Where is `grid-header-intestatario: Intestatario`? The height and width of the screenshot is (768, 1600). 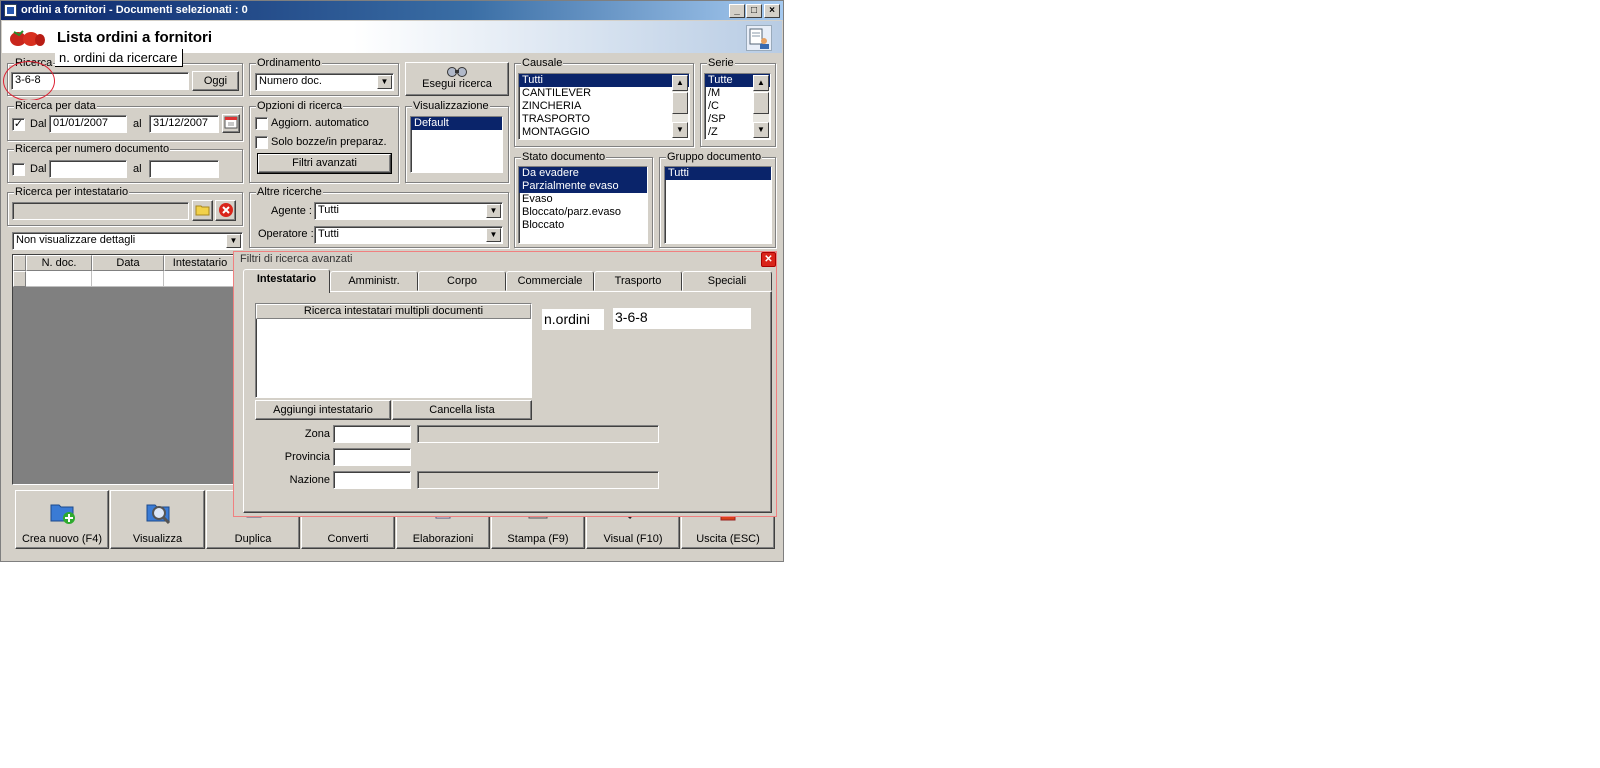 grid-header-intestatario: Intestatario is located at coordinates (200, 263).